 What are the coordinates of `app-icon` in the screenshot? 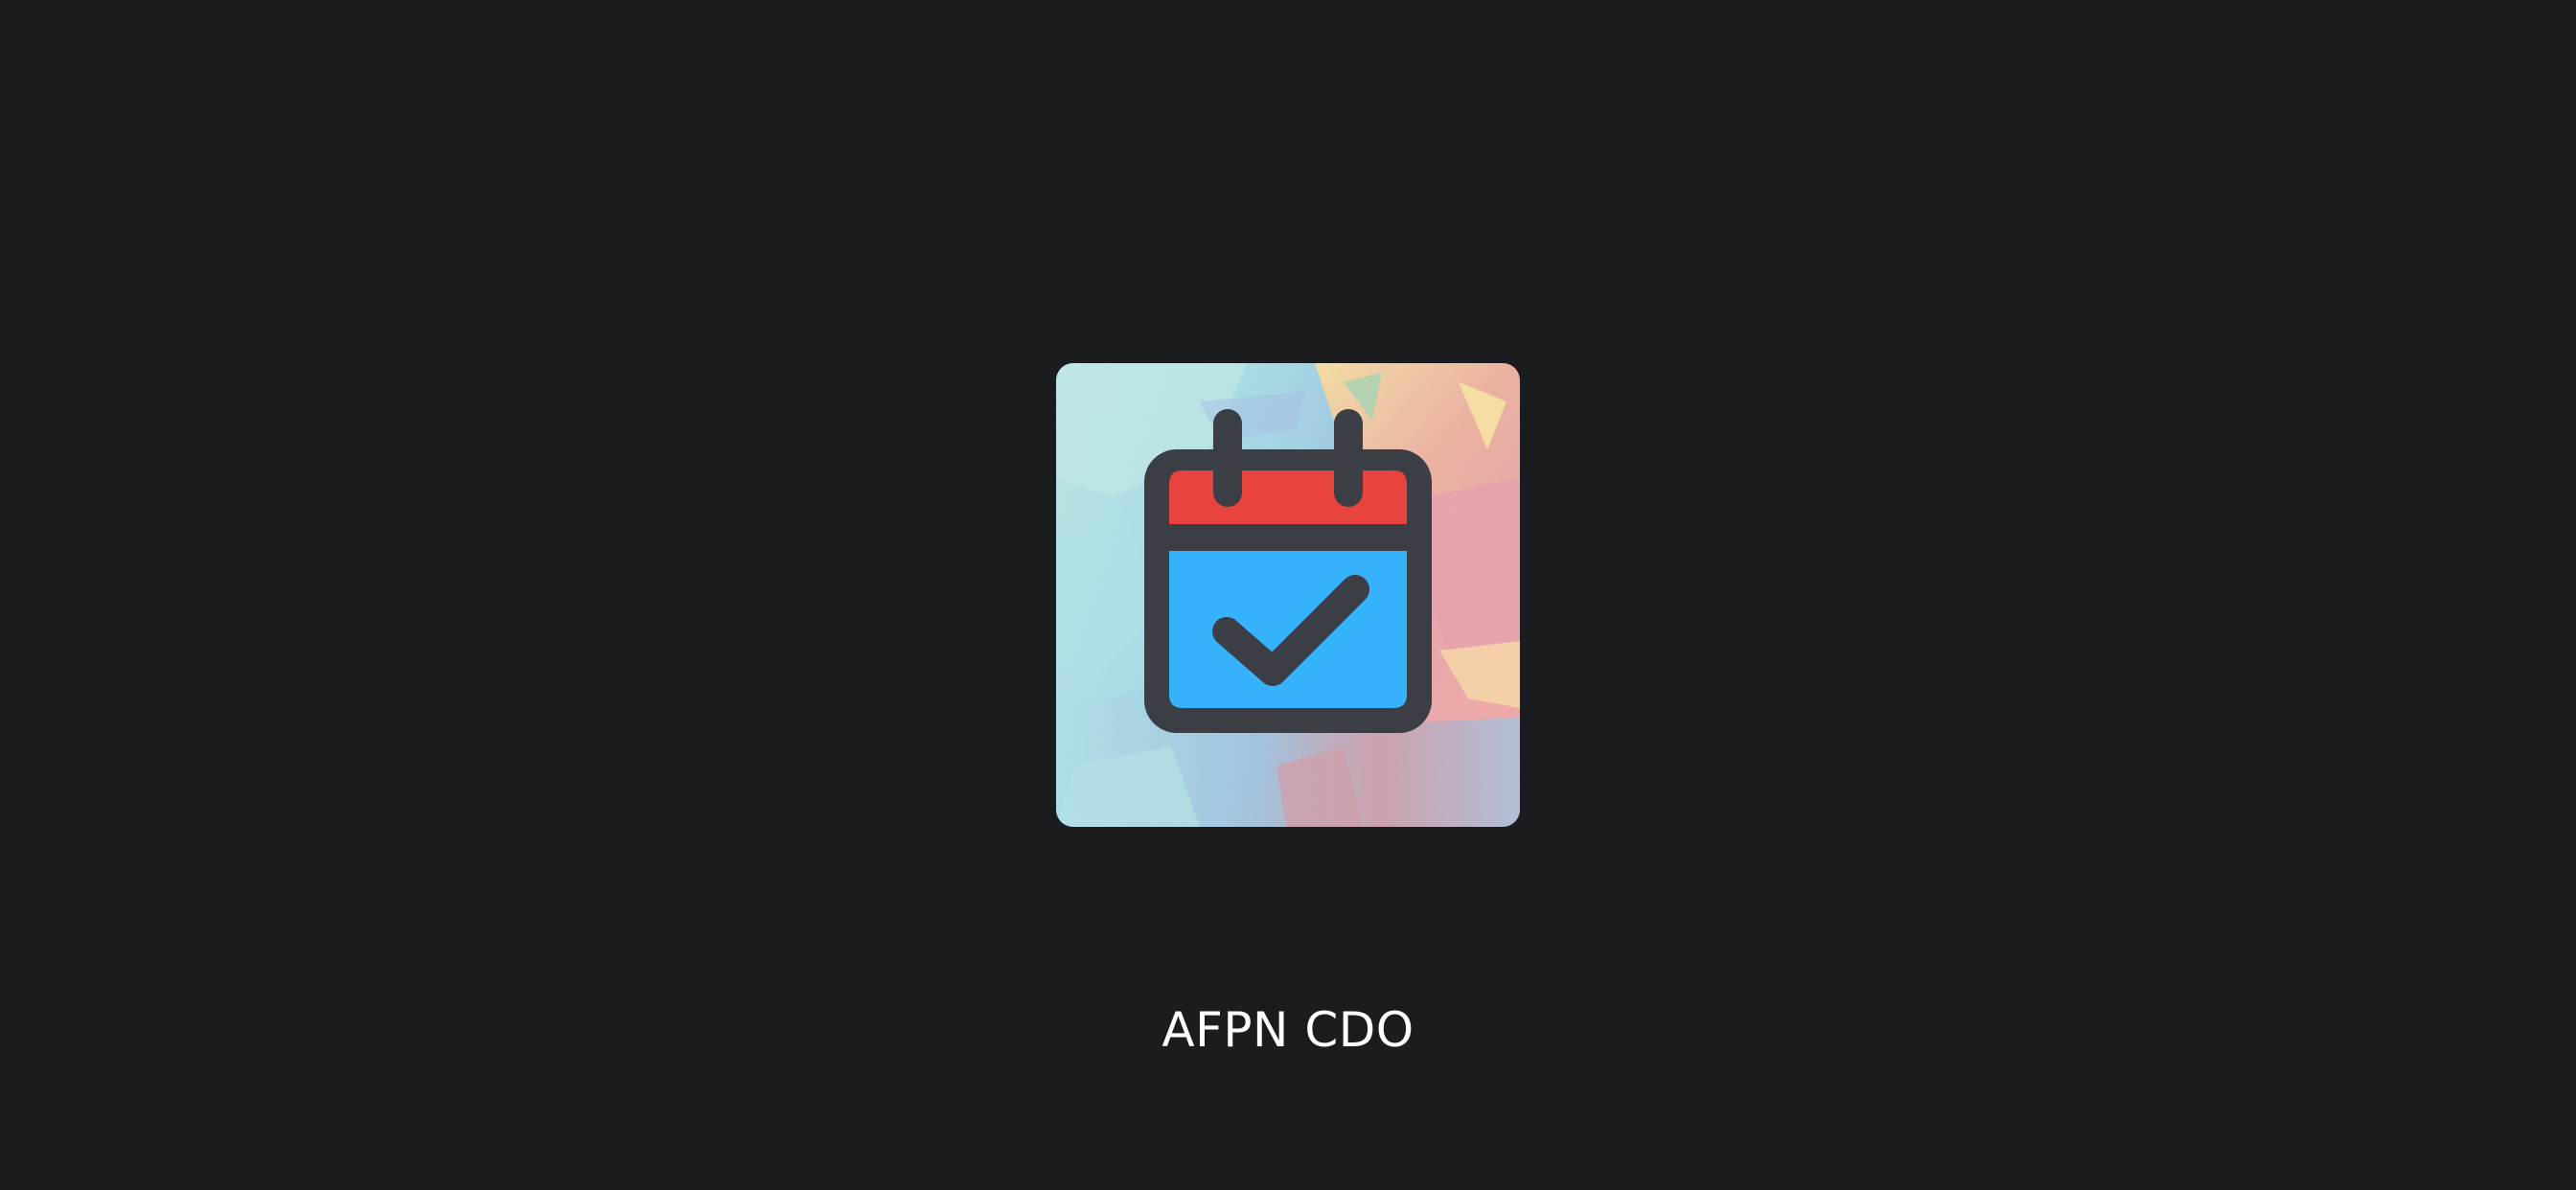 It's located at (1288, 595).